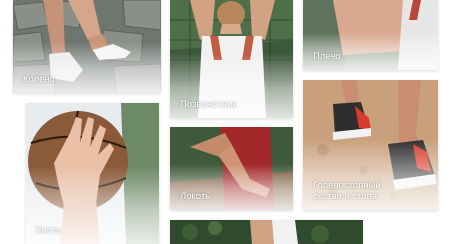 This screenshot has height=244, width=452. Describe the element at coordinates (347, 185) in the screenshot. I see `card-label-ankle-line1: Голеностопный` at that location.